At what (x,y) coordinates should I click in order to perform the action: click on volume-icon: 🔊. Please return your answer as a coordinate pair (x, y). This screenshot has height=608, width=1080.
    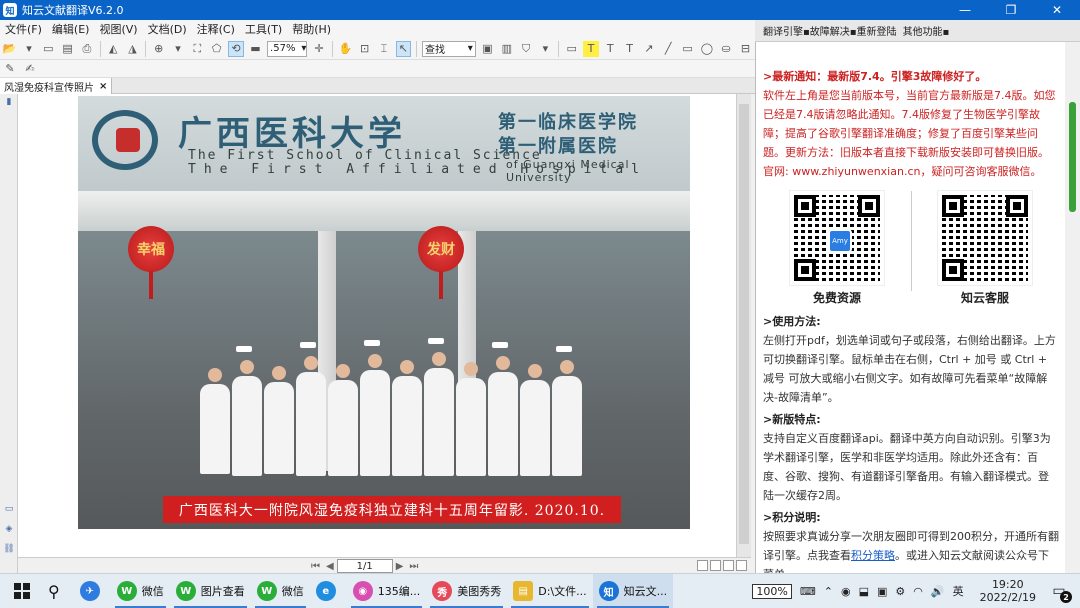
    Looking at the image, I should click on (938, 591).